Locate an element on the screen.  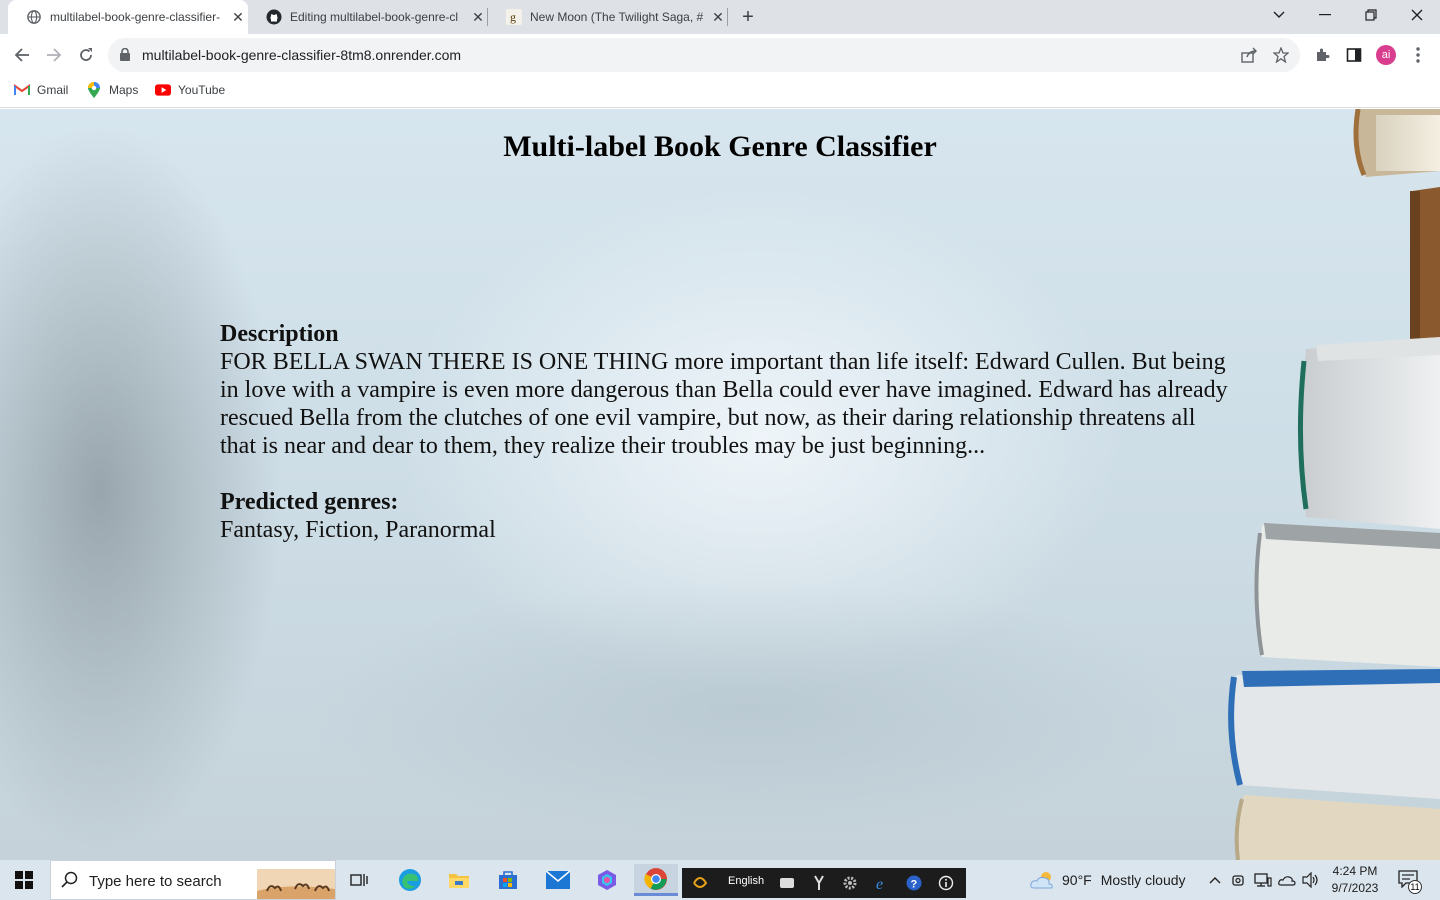
svg-text: e is located at coordinates (879, 883).